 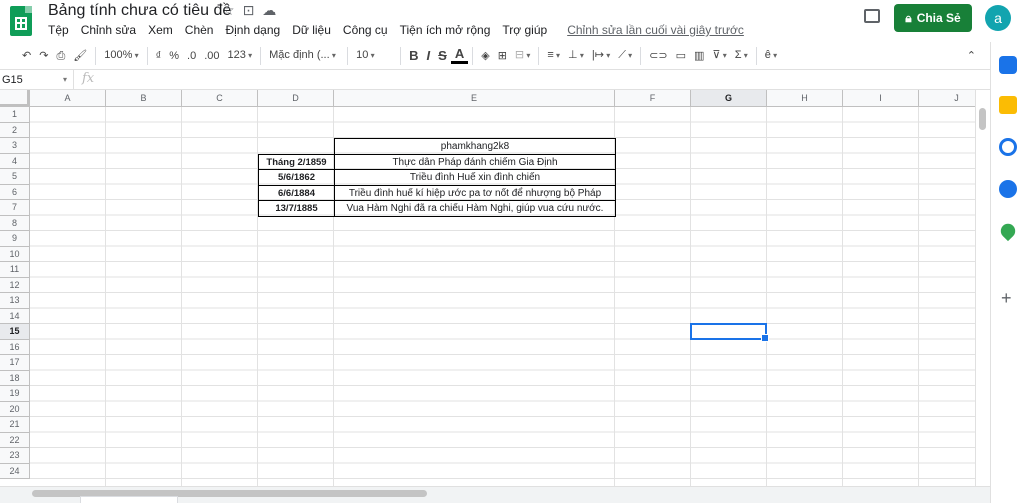 What do you see at coordinates (15, 301) in the screenshot?
I see `row-header-13: 13` at bounding box center [15, 301].